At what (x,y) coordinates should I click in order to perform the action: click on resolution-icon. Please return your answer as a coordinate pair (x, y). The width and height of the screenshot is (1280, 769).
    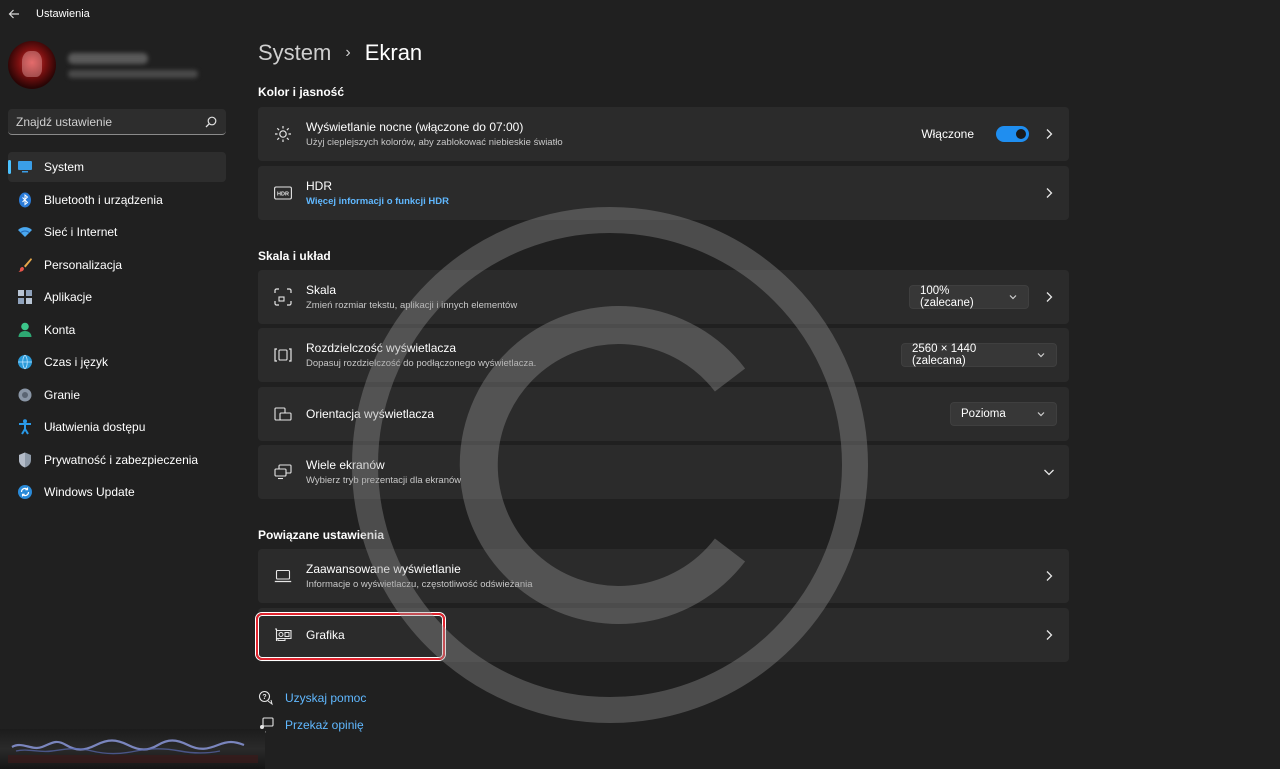
    Looking at the image, I should click on (283, 355).